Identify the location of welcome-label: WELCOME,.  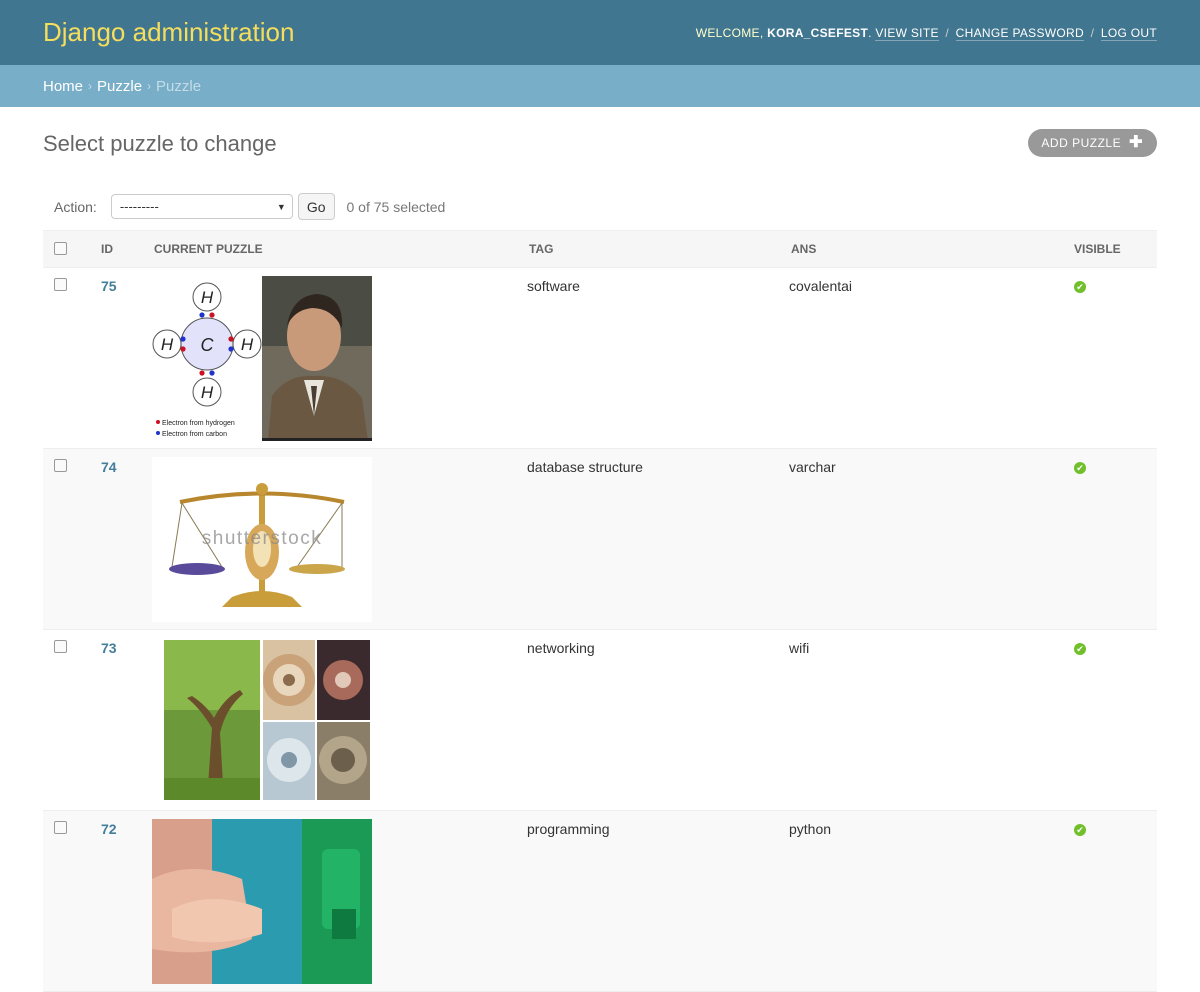
(729, 32).